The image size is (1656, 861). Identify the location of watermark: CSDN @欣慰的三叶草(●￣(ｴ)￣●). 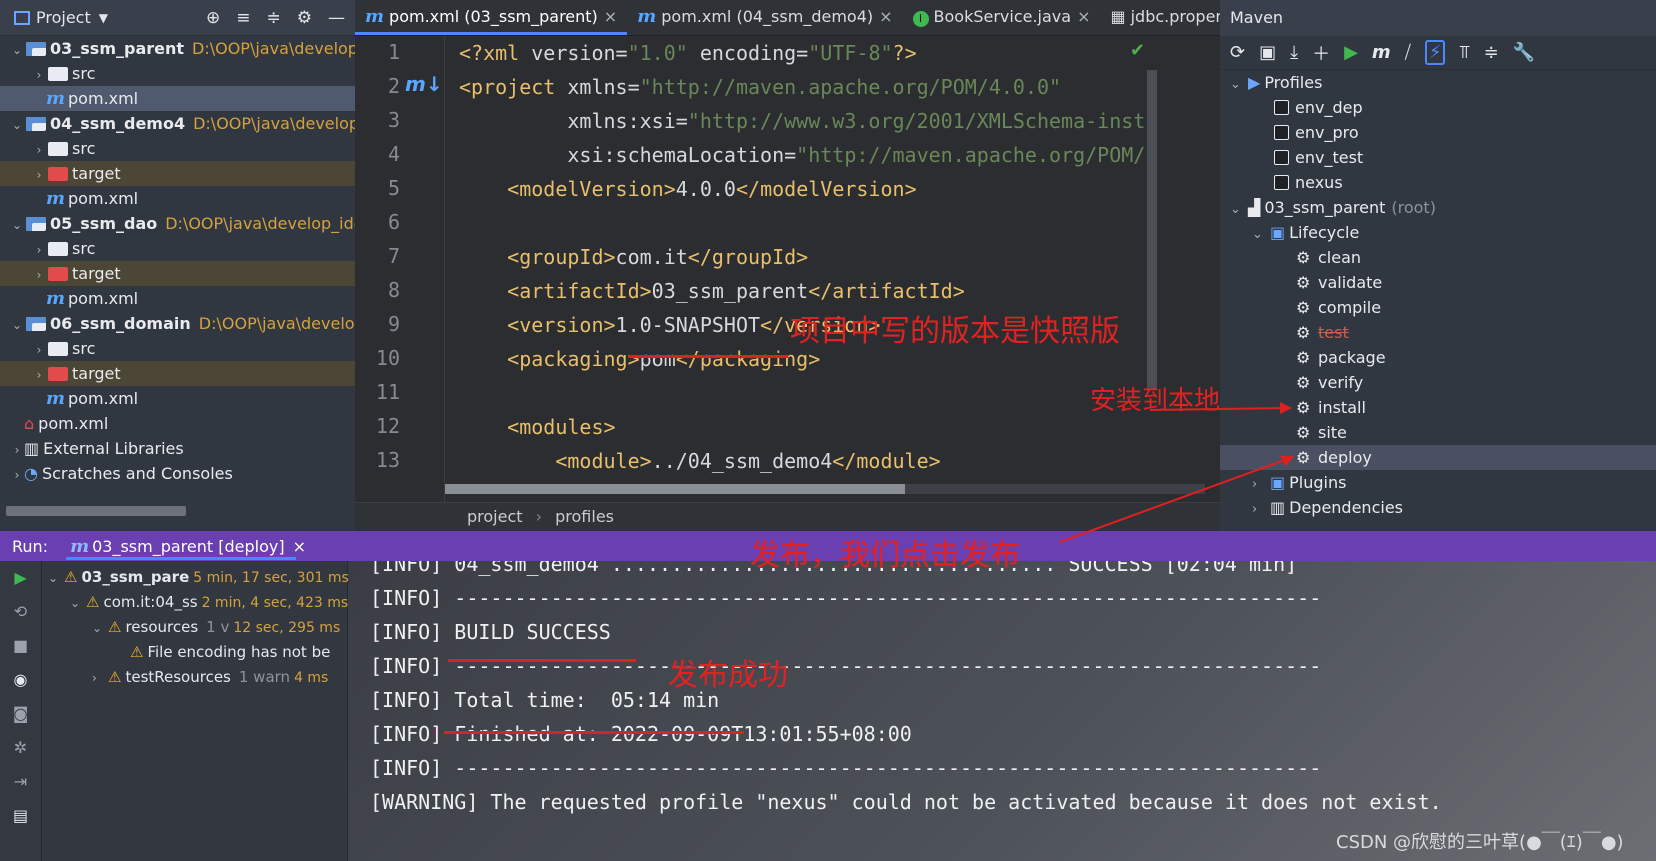
(1480, 842).